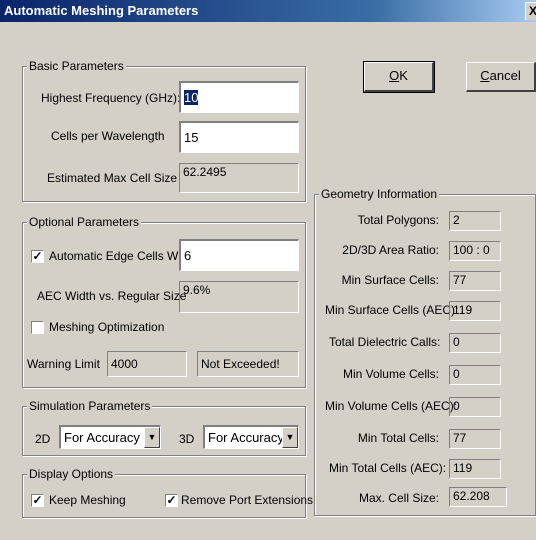 The image size is (536, 540). What do you see at coordinates (248, 364) in the screenshot?
I see `warning-status-value: Not Exceeded!` at bounding box center [248, 364].